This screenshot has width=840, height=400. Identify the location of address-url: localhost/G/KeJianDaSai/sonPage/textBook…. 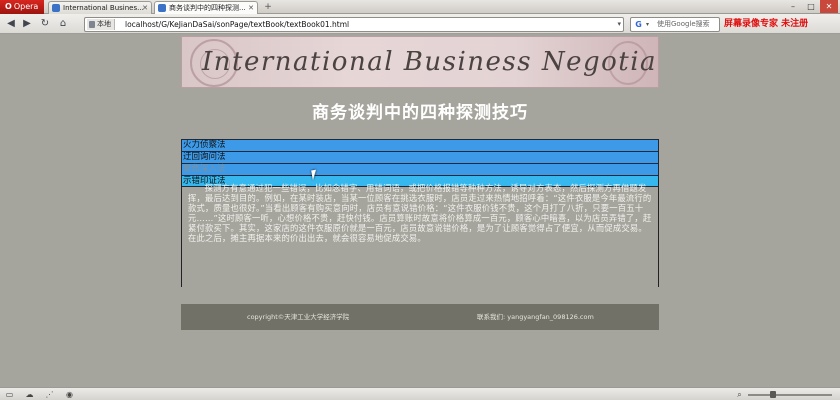
(237, 24).